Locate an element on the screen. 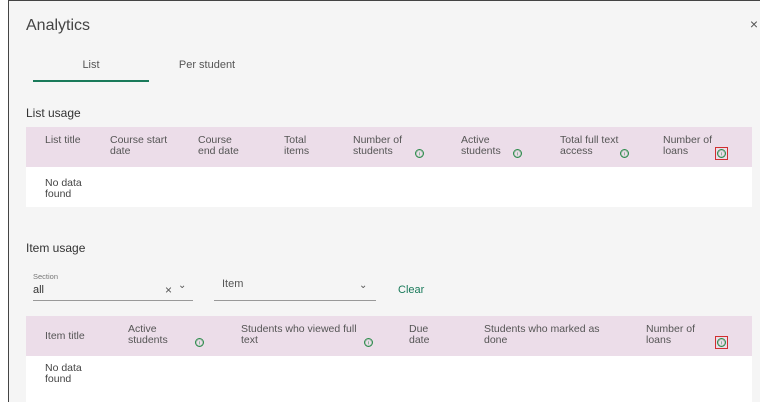  col-item-title: Item title is located at coordinates (65, 336).